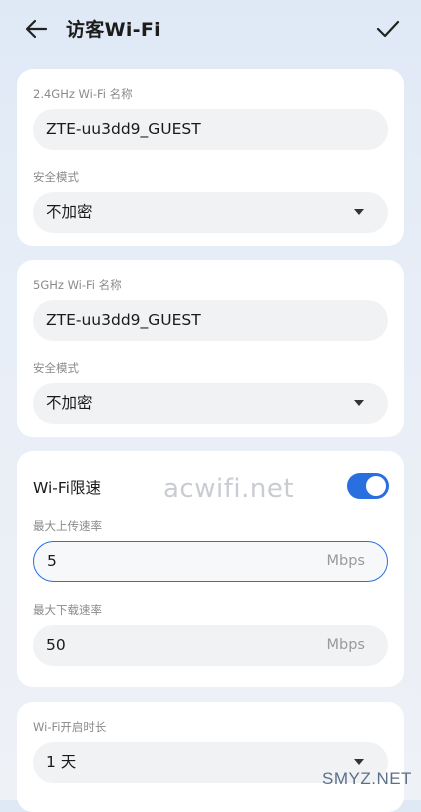 This screenshot has height=812, width=421. I want to click on speed-limit-title: Wi-Fi限速, so click(67, 488).